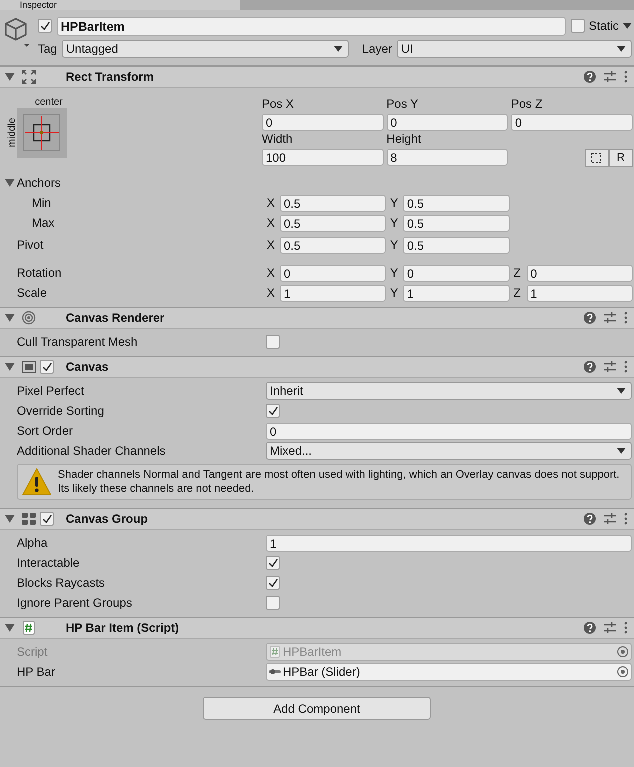 The width and height of the screenshot is (634, 767). Describe the element at coordinates (339, 482) in the screenshot. I see `warning-text: Shader channels Normal and Tangent are most often used with lighting, which an Overlay canvas does not support. Its likely these channels are not needed.` at that location.